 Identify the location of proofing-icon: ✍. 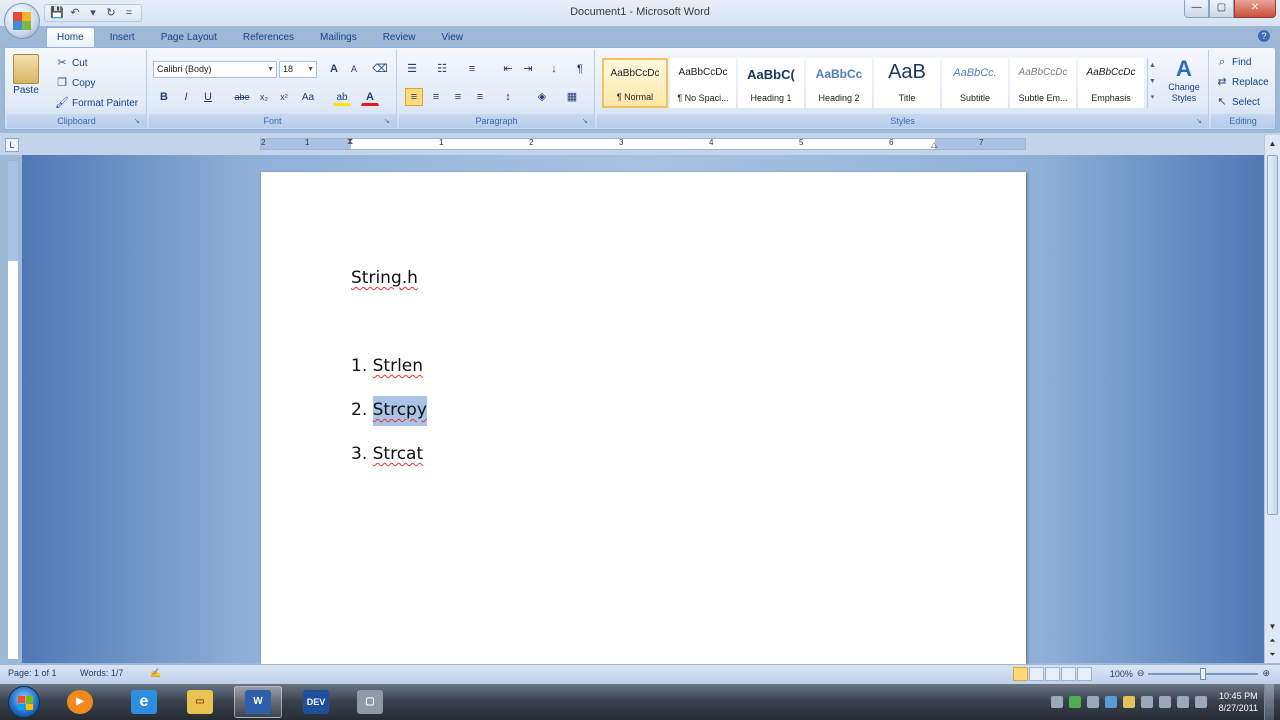
(155, 673).